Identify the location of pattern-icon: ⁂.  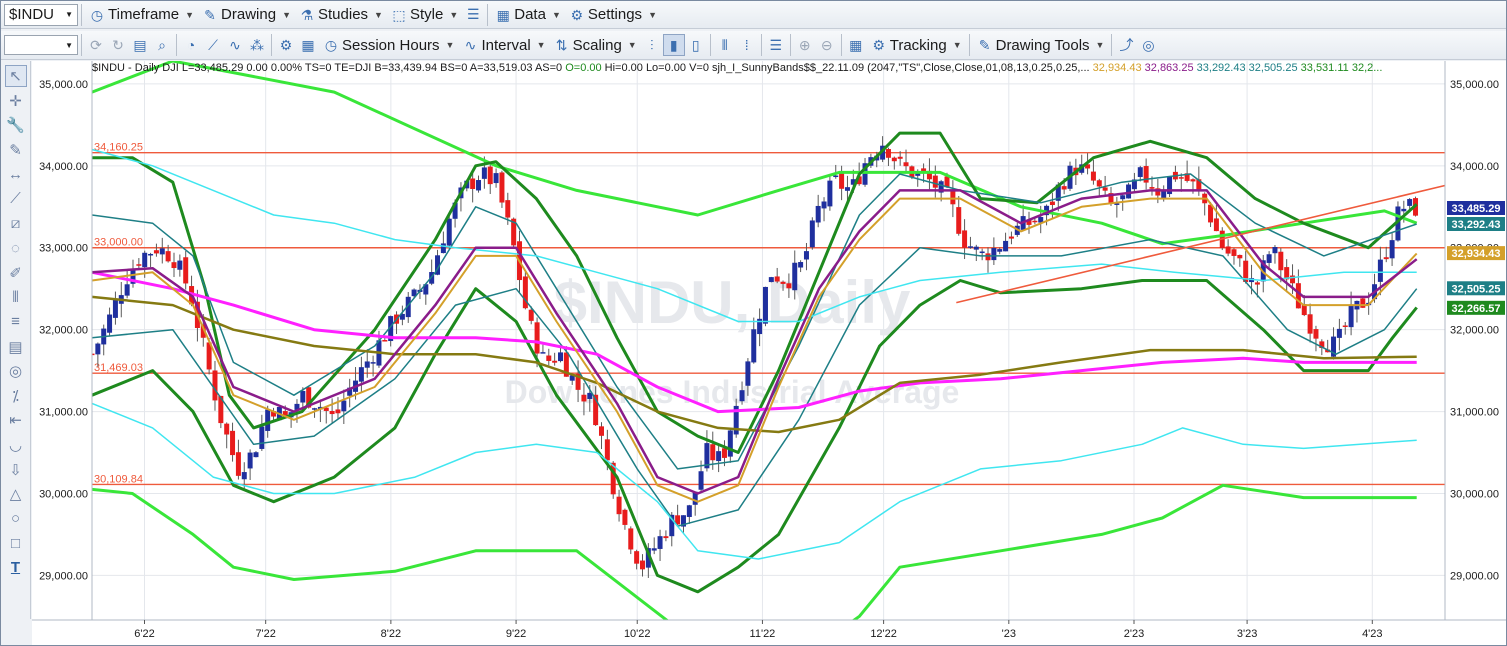
(257, 45).